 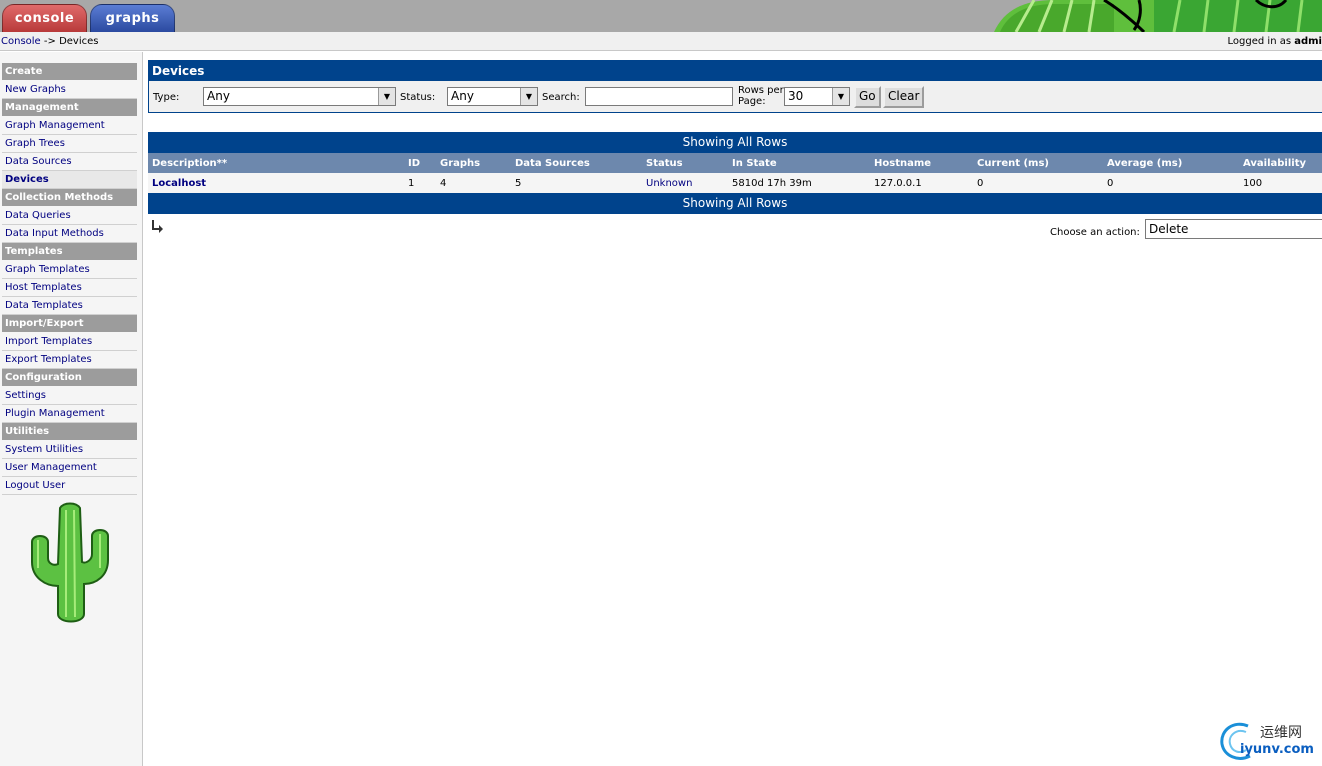 I want to click on status-select: Any ▼, so click(x=492, y=96).